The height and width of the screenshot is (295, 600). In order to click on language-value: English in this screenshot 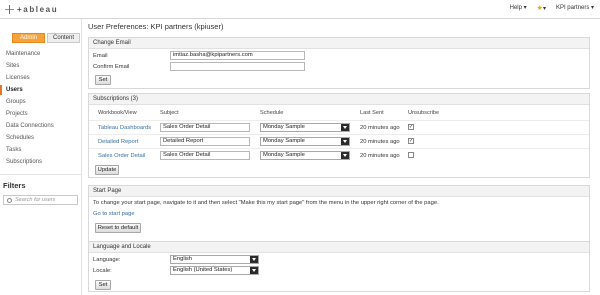, I will do `click(183, 259)`.